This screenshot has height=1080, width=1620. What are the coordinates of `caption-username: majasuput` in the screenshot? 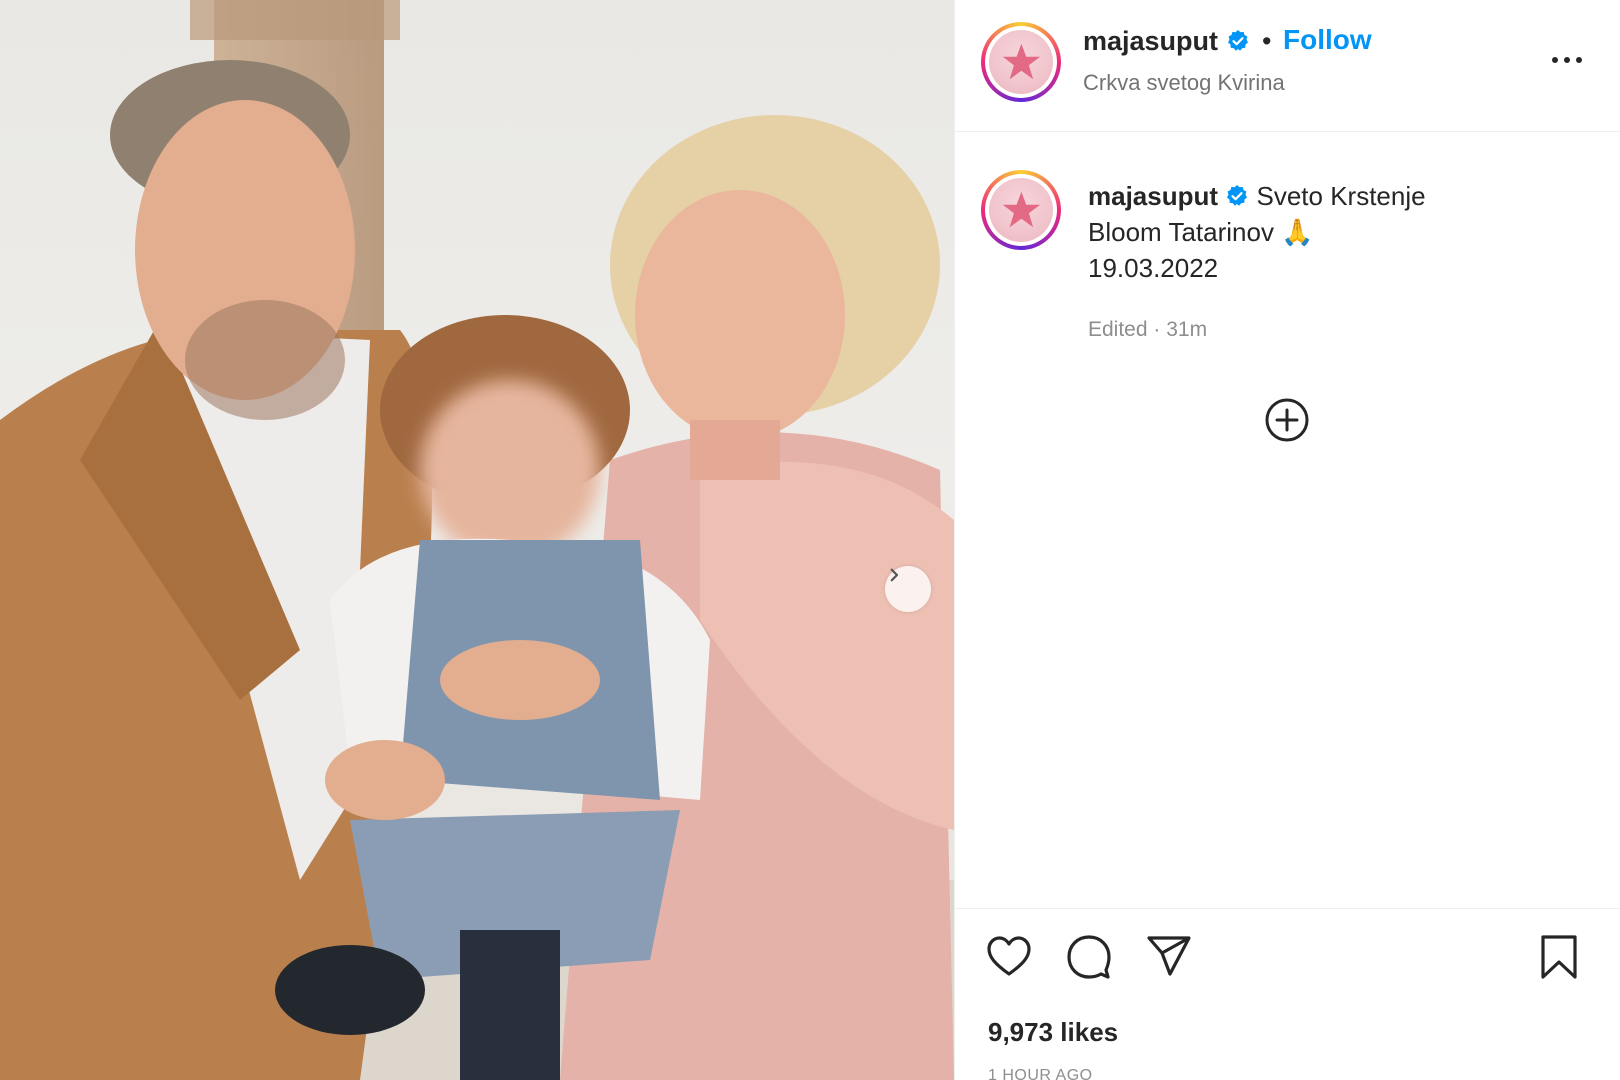 It's located at (1153, 196).